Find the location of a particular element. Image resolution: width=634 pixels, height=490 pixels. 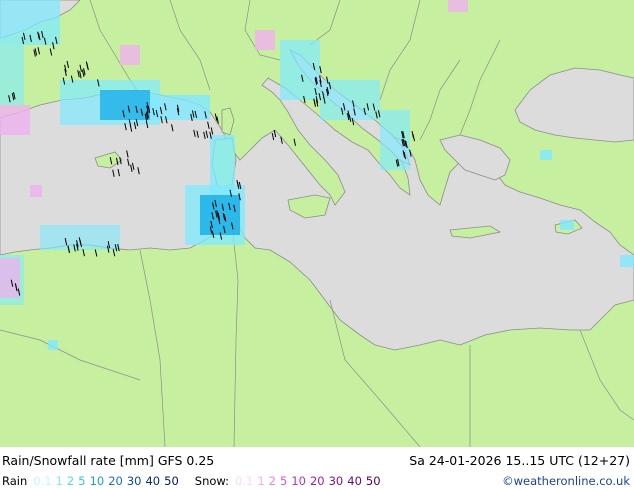

rain-legend-value: 30 is located at coordinates (134, 481).